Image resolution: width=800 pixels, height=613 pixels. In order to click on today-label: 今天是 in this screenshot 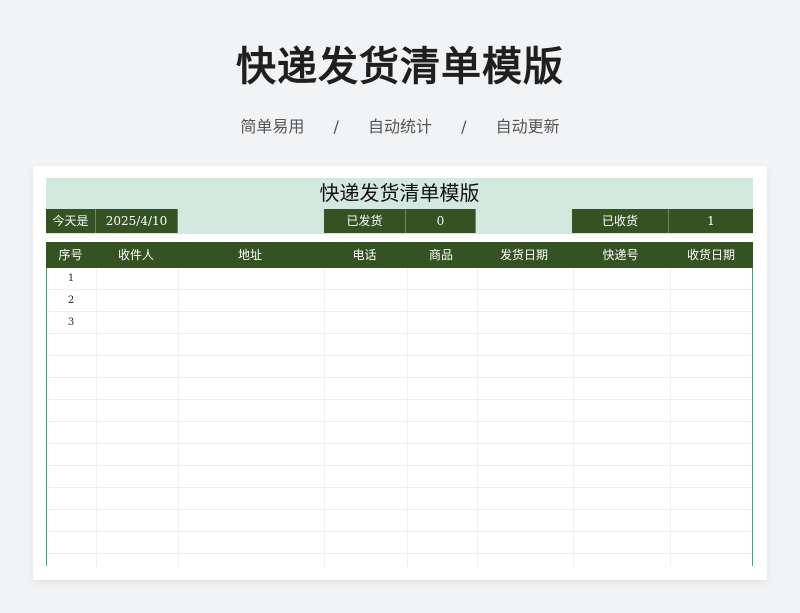, I will do `click(71, 221)`.